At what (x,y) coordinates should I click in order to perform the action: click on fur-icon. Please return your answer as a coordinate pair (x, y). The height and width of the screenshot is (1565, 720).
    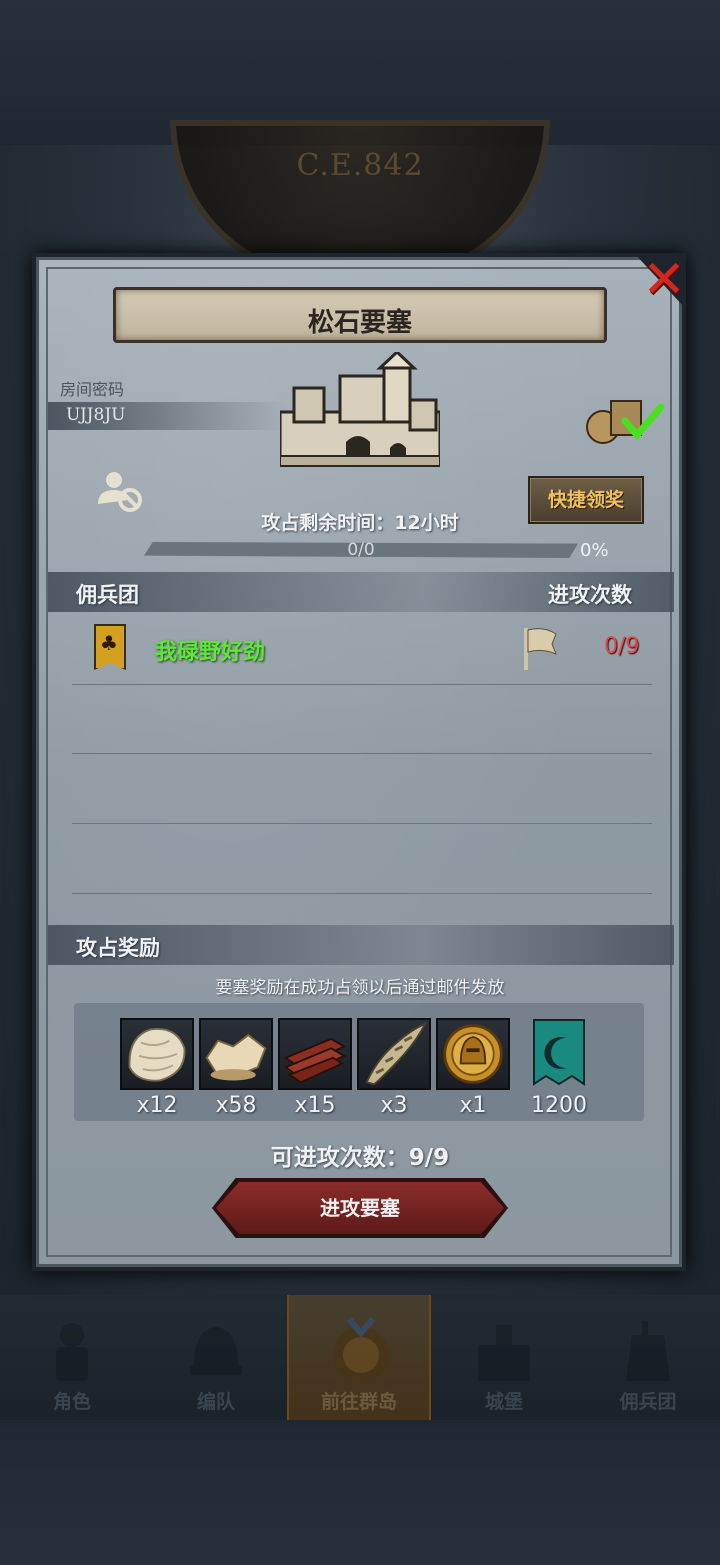
    Looking at the image, I should click on (236, 1057).